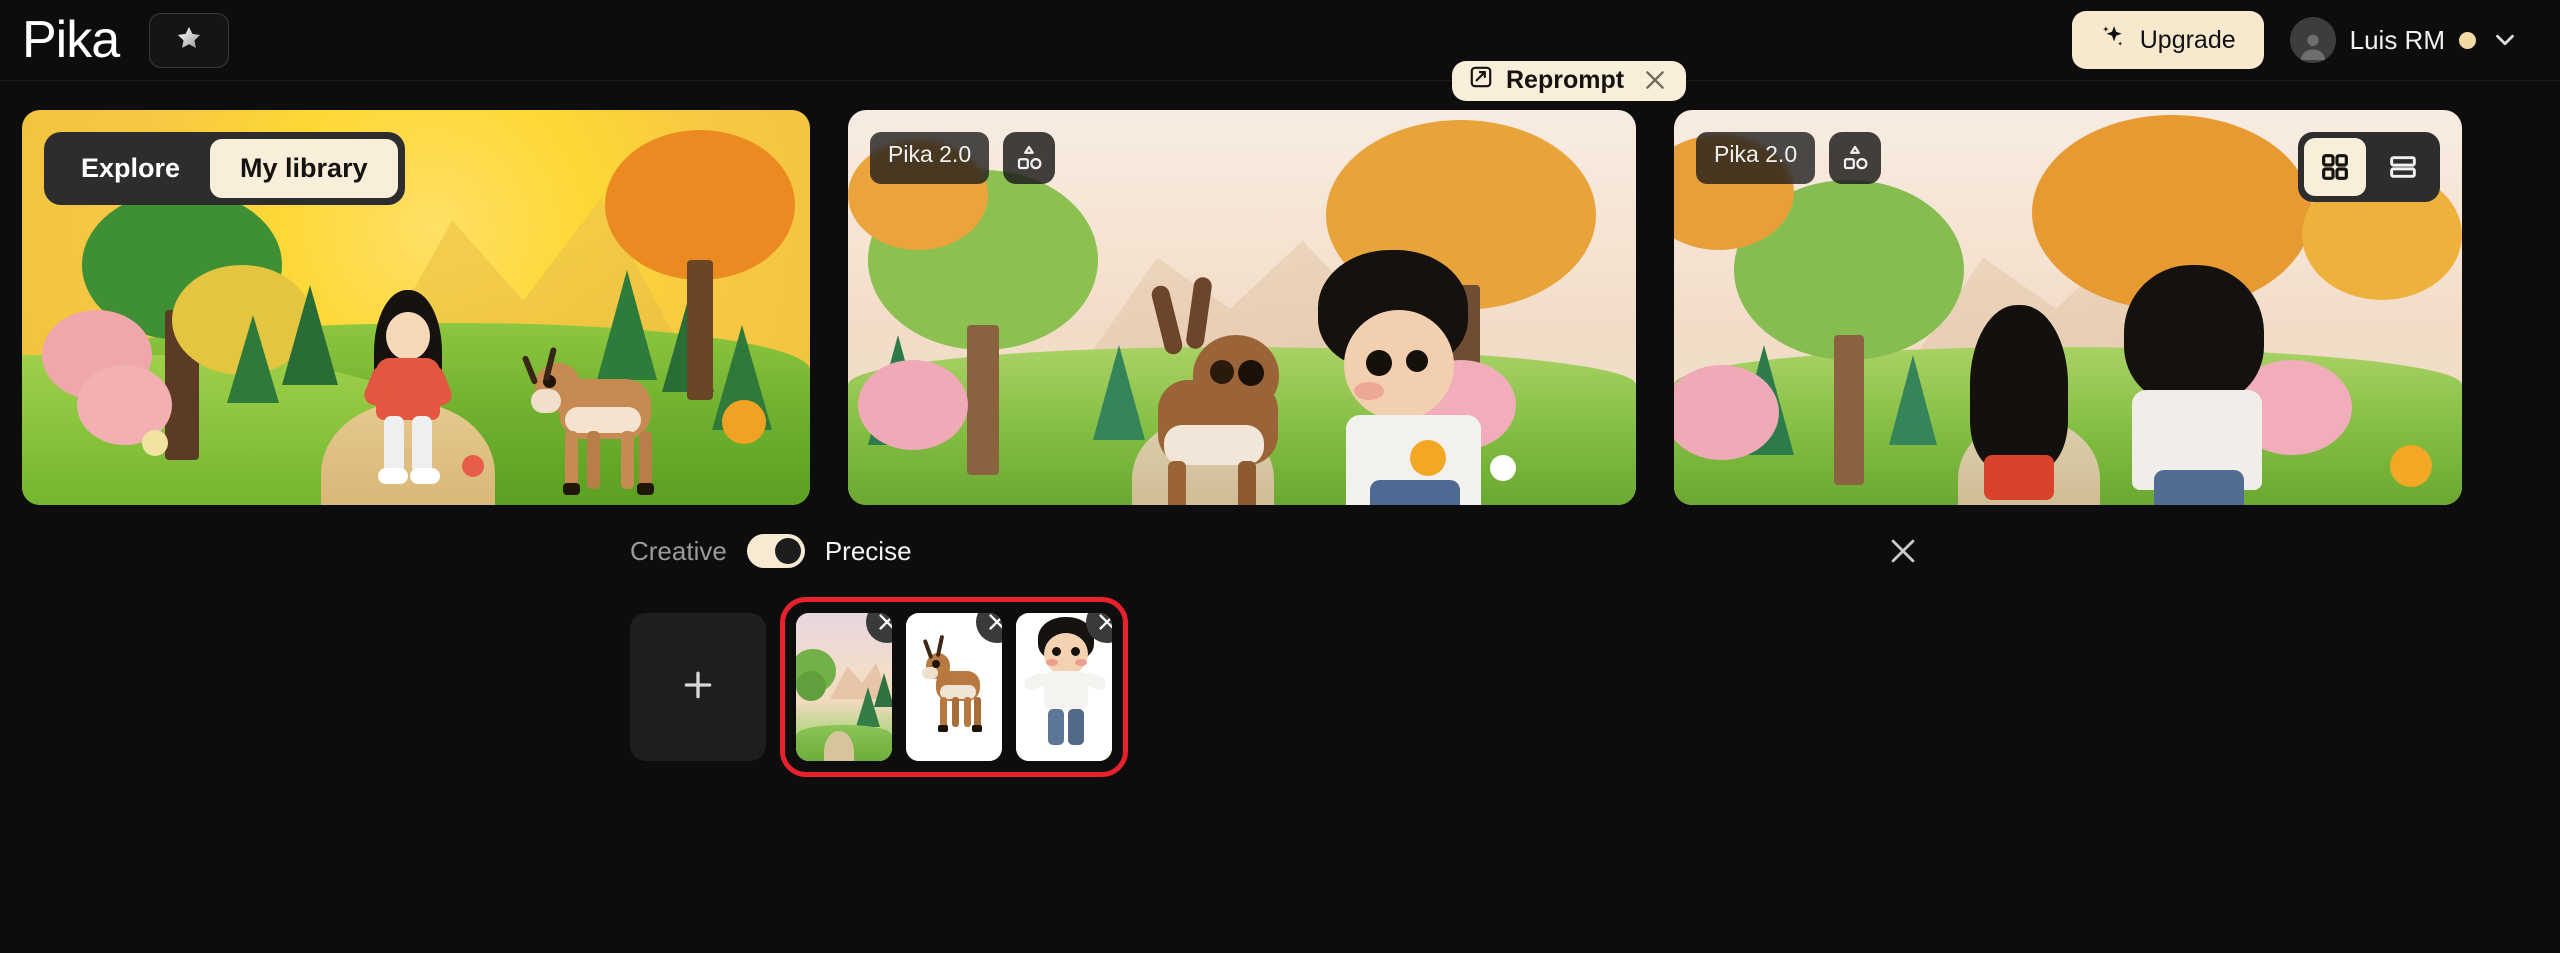 The image size is (2560, 953). Describe the element at coordinates (1655, 80) in the screenshot. I see `close-icon` at that location.